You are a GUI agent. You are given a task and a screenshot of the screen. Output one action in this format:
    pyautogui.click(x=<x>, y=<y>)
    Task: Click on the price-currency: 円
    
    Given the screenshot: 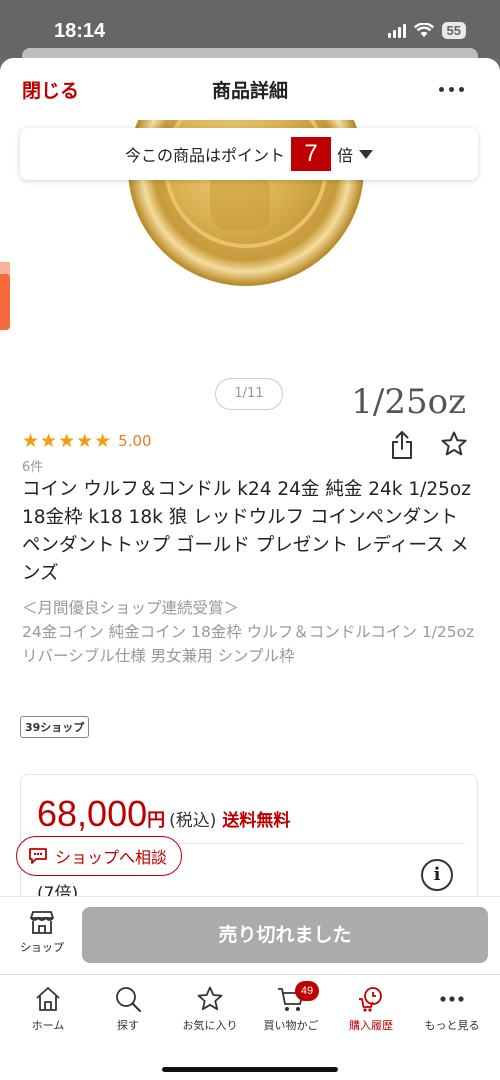 What is the action you would take?
    pyautogui.click(x=156, y=820)
    